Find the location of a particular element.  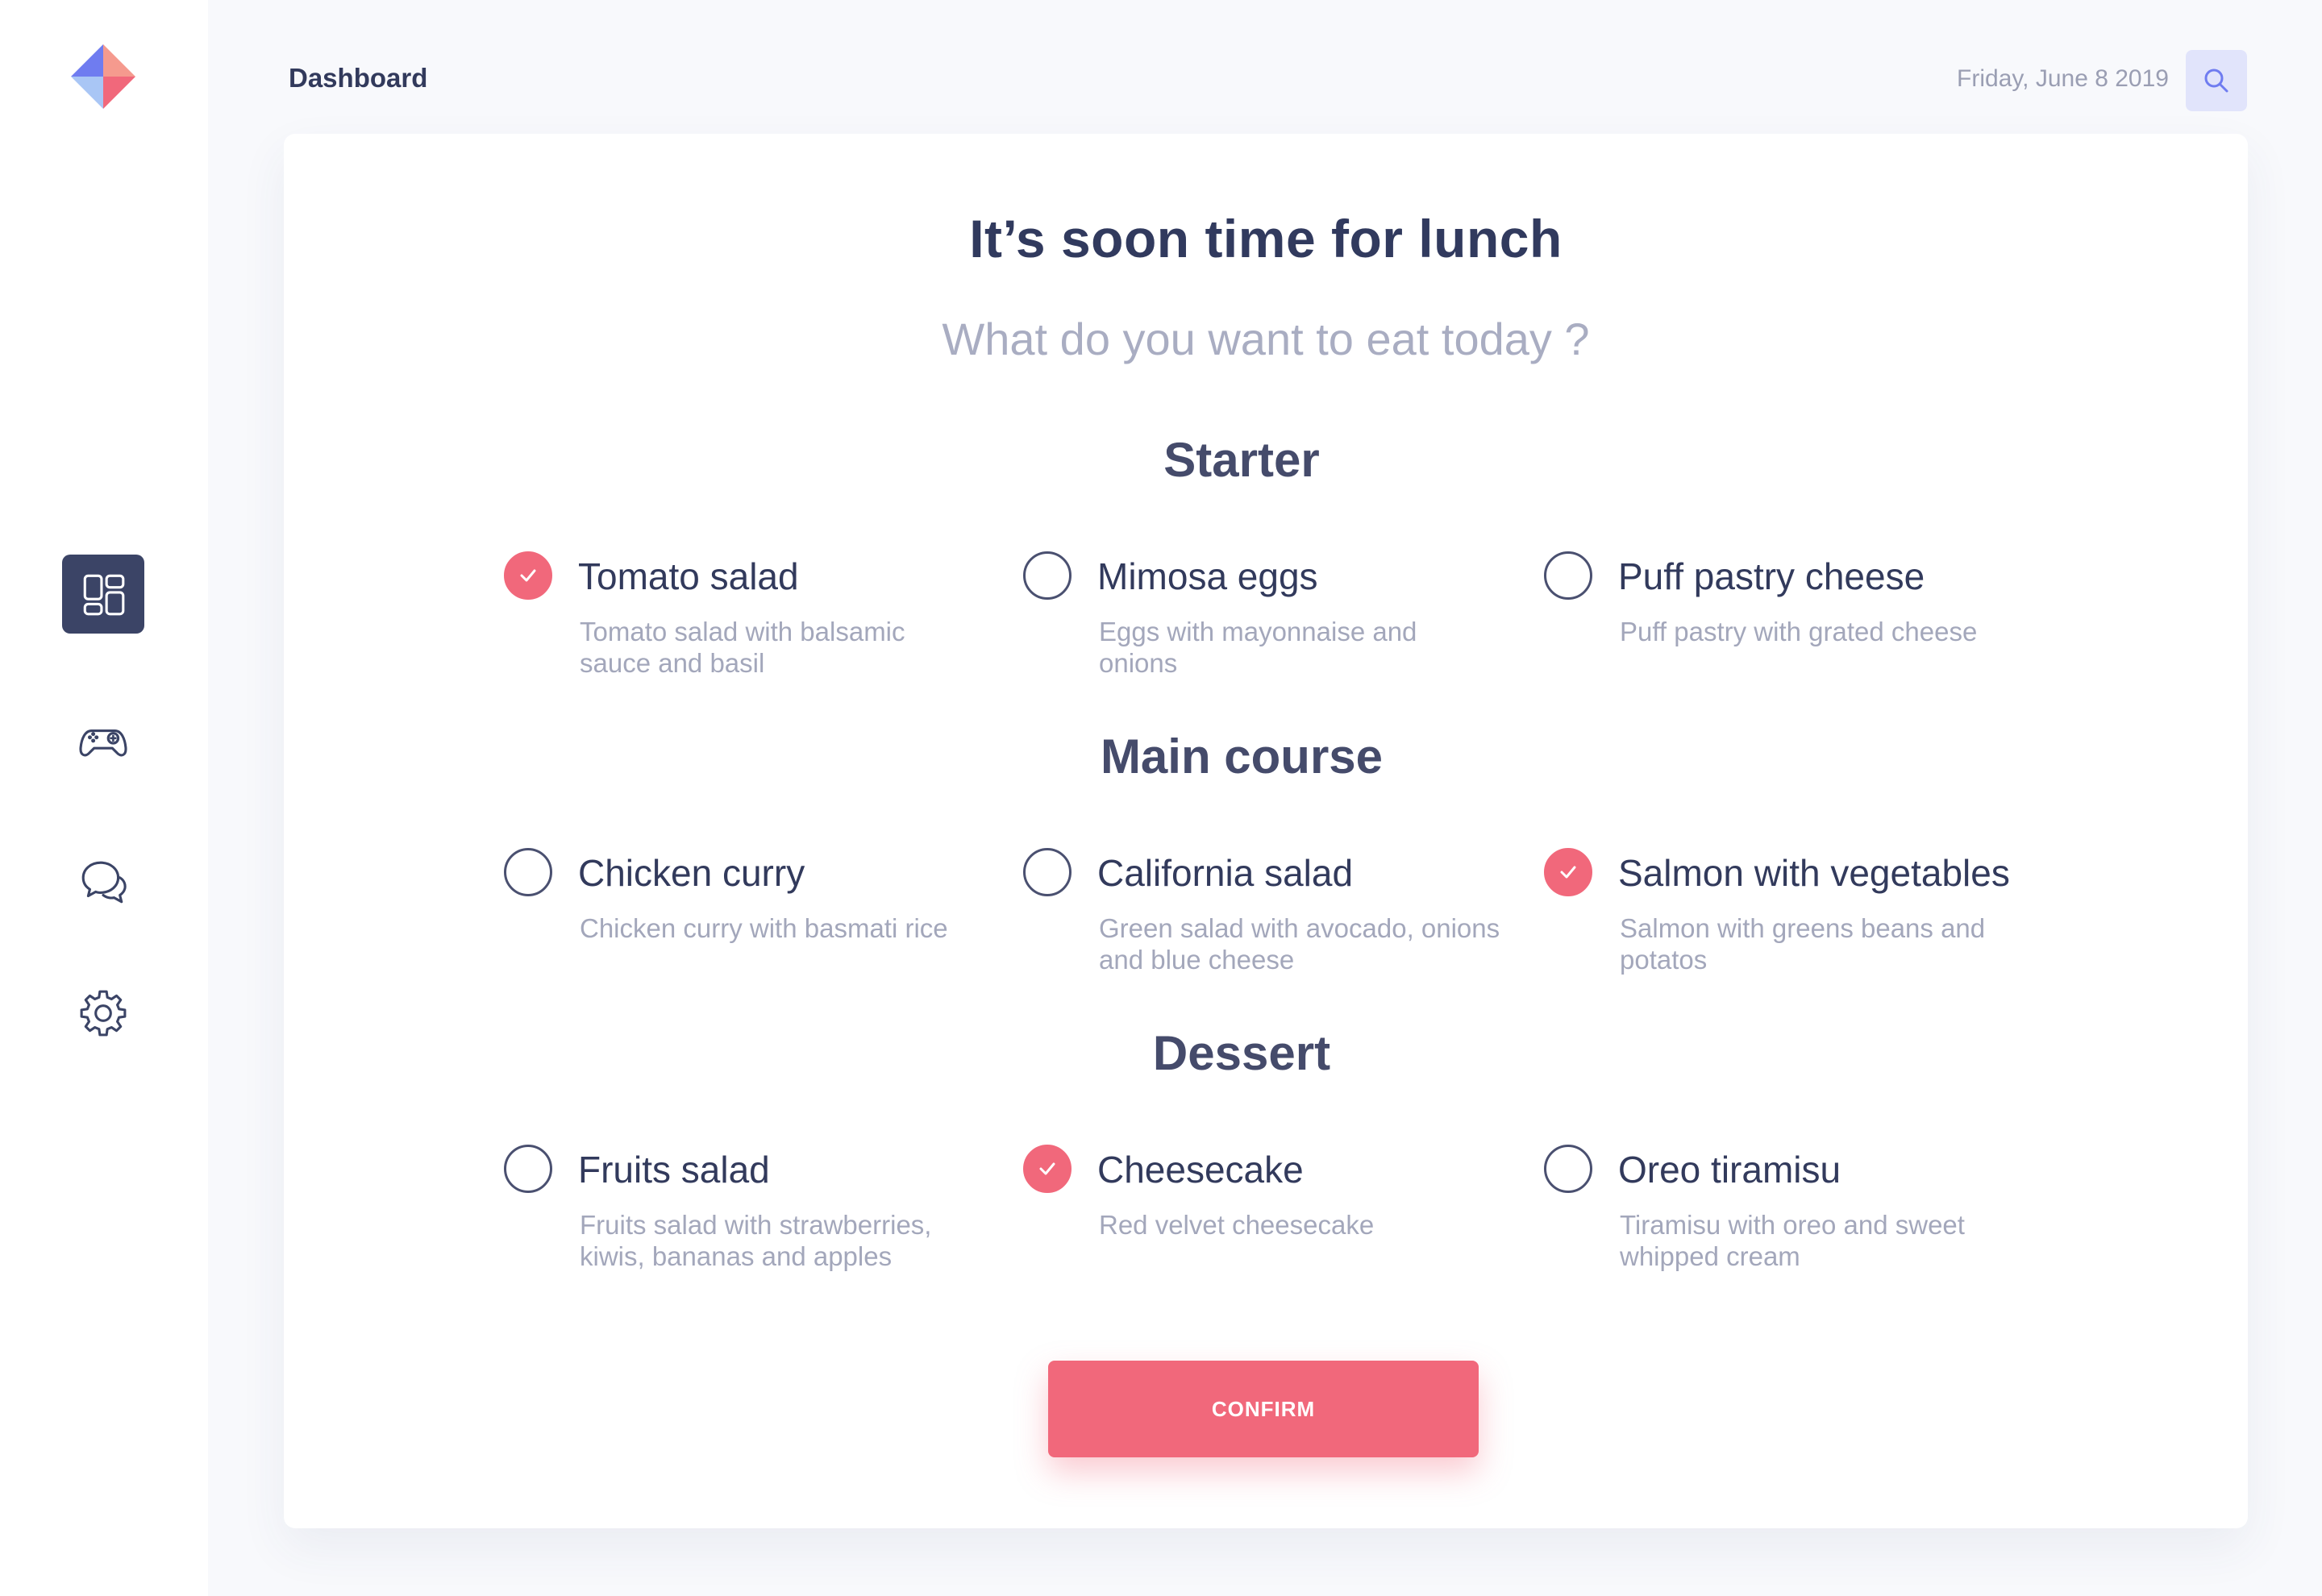

chat-icon is located at coordinates (104, 882).